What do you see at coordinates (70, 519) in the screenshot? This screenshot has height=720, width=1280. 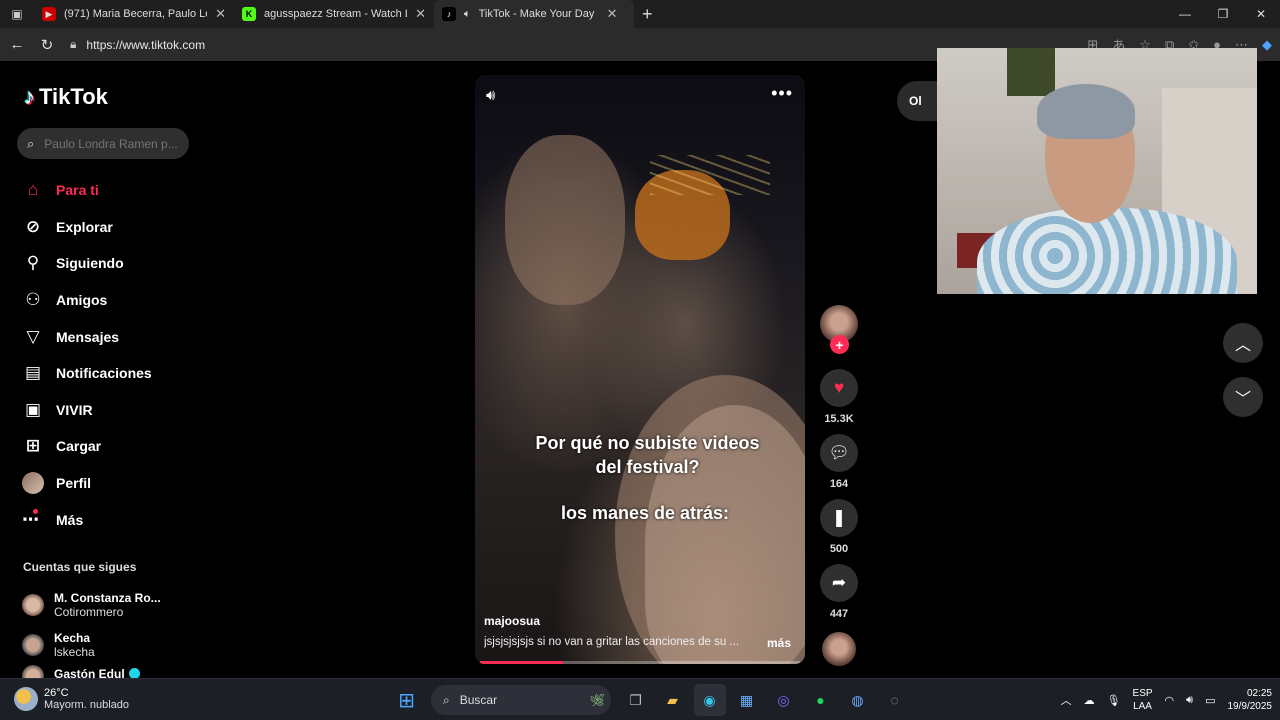 I see `nav-label: Más` at bounding box center [70, 519].